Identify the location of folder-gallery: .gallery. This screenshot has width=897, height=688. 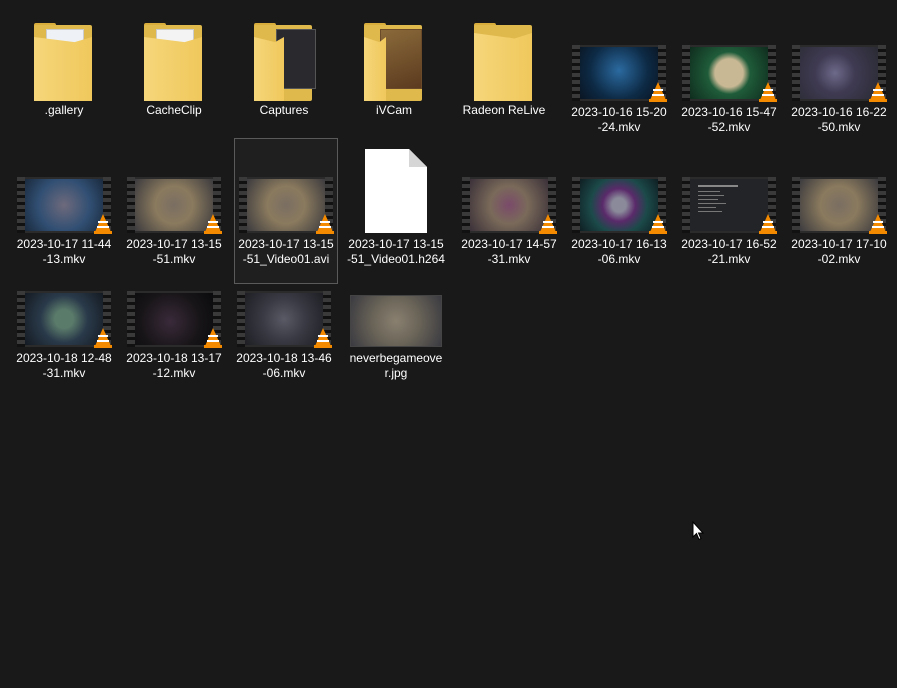
(64, 80).